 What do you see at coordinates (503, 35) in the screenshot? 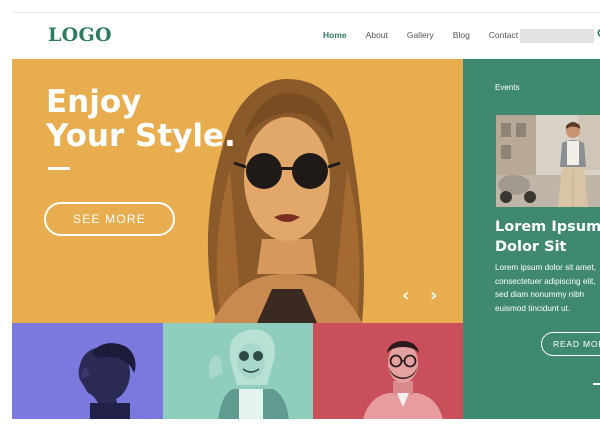
I see `nav-contact: Contact` at bounding box center [503, 35].